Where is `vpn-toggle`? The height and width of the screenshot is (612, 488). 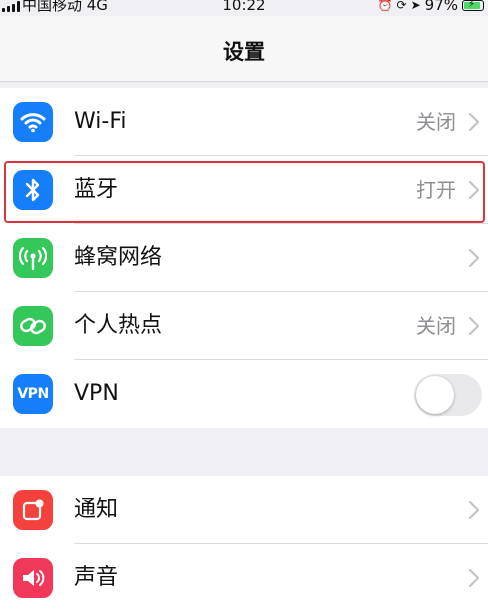
vpn-toggle is located at coordinates (448, 395).